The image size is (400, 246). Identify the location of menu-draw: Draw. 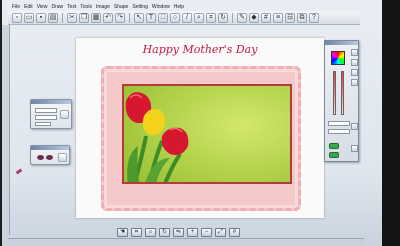
(57, 7).